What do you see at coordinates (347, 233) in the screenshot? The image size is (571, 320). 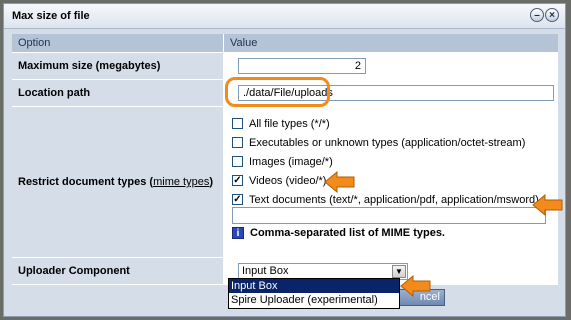 I see `hint-text: Comma-separated list of MIME types.` at bounding box center [347, 233].